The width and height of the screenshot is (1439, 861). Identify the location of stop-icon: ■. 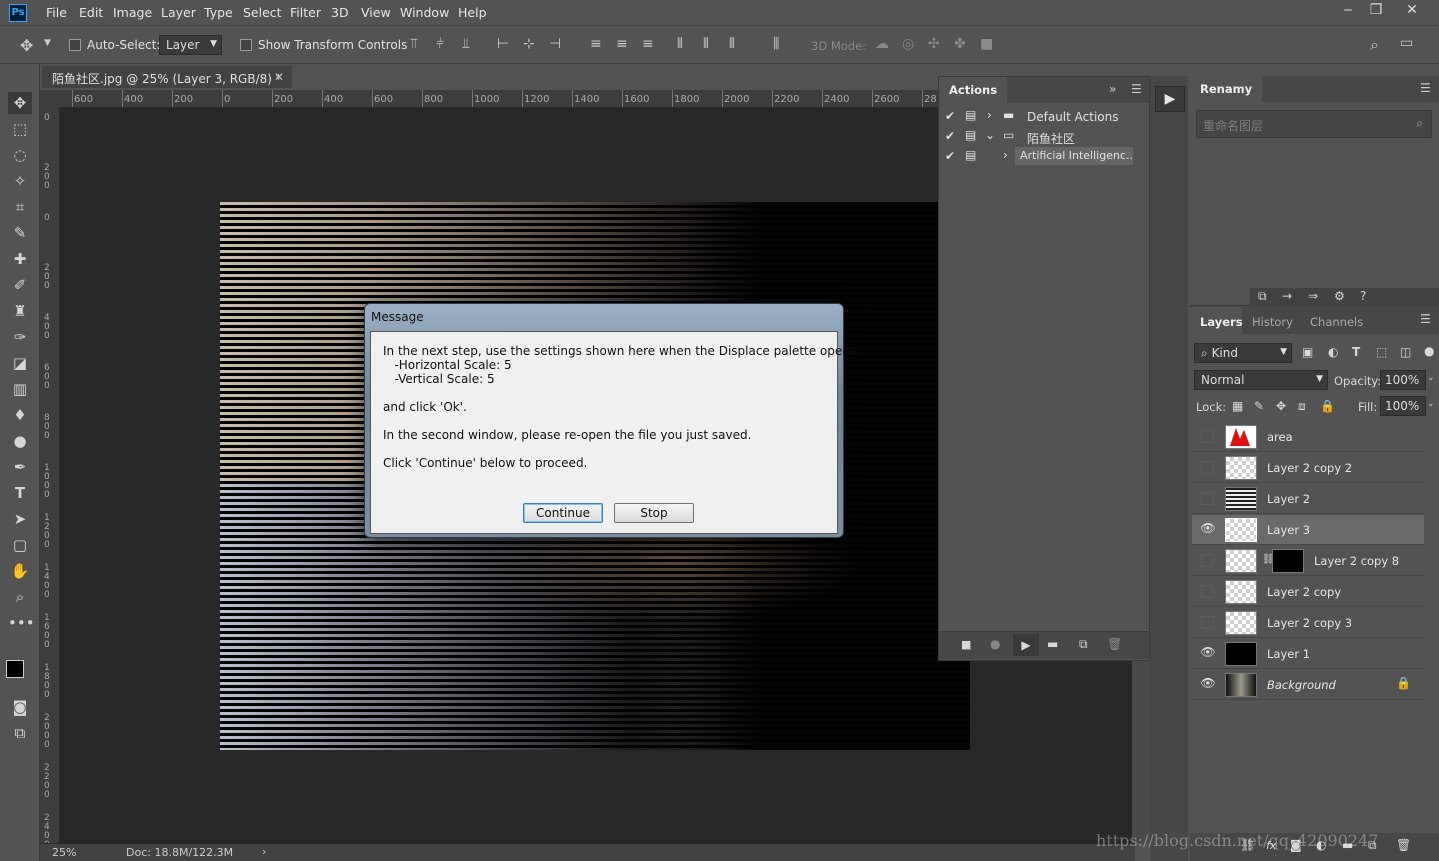
(966, 644).